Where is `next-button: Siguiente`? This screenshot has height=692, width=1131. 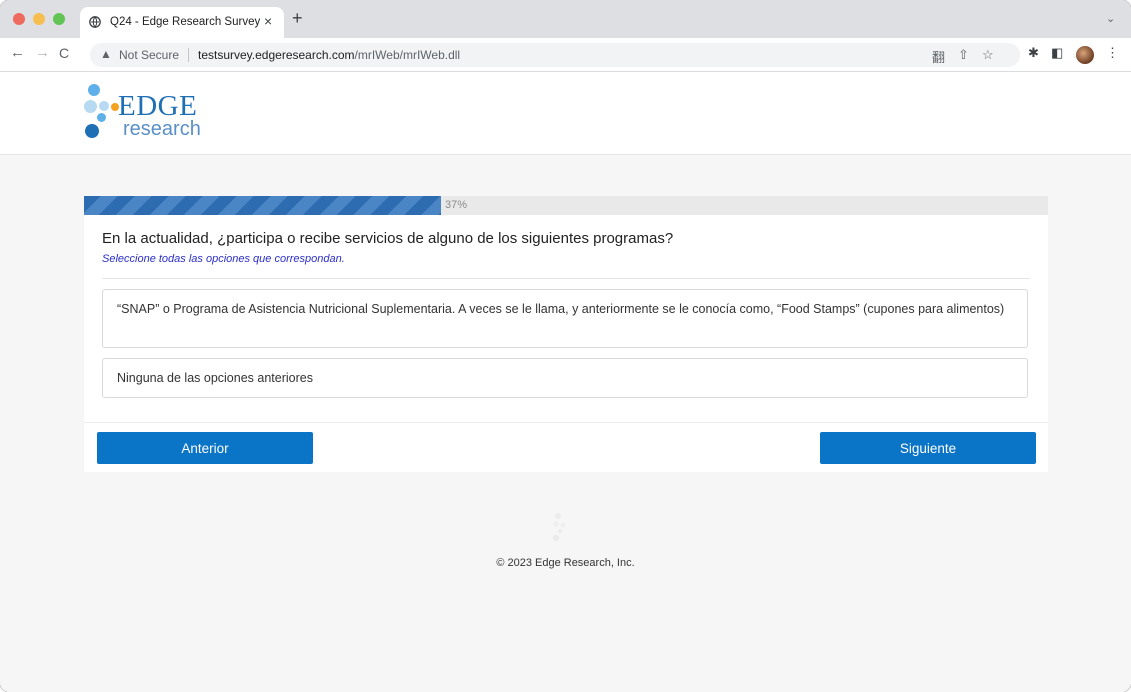
next-button: Siguiente is located at coordinates (928, 448).